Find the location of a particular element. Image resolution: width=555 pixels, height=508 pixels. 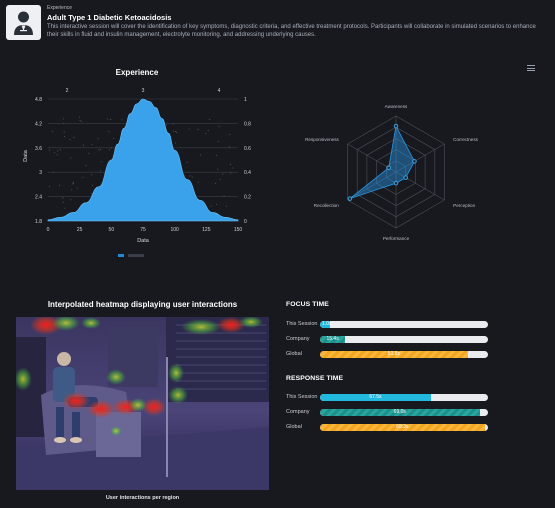

top-tick-label: 4 is located at coordinates (219, 91).